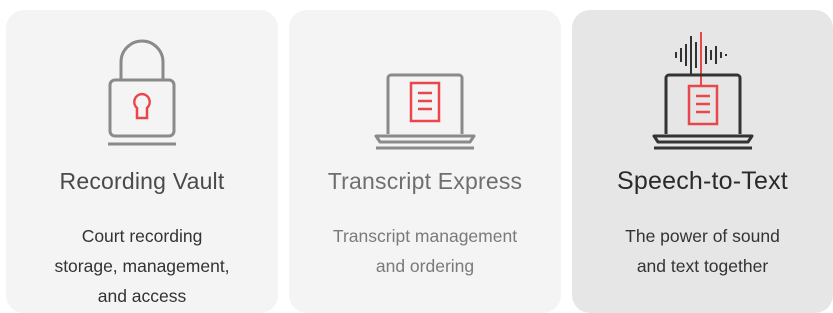 This screenshot has width=833, height=313. Describe the element at coordinates (425, 251) in the screenshot. I see `card-description: Transcript management and ordering` at that location.